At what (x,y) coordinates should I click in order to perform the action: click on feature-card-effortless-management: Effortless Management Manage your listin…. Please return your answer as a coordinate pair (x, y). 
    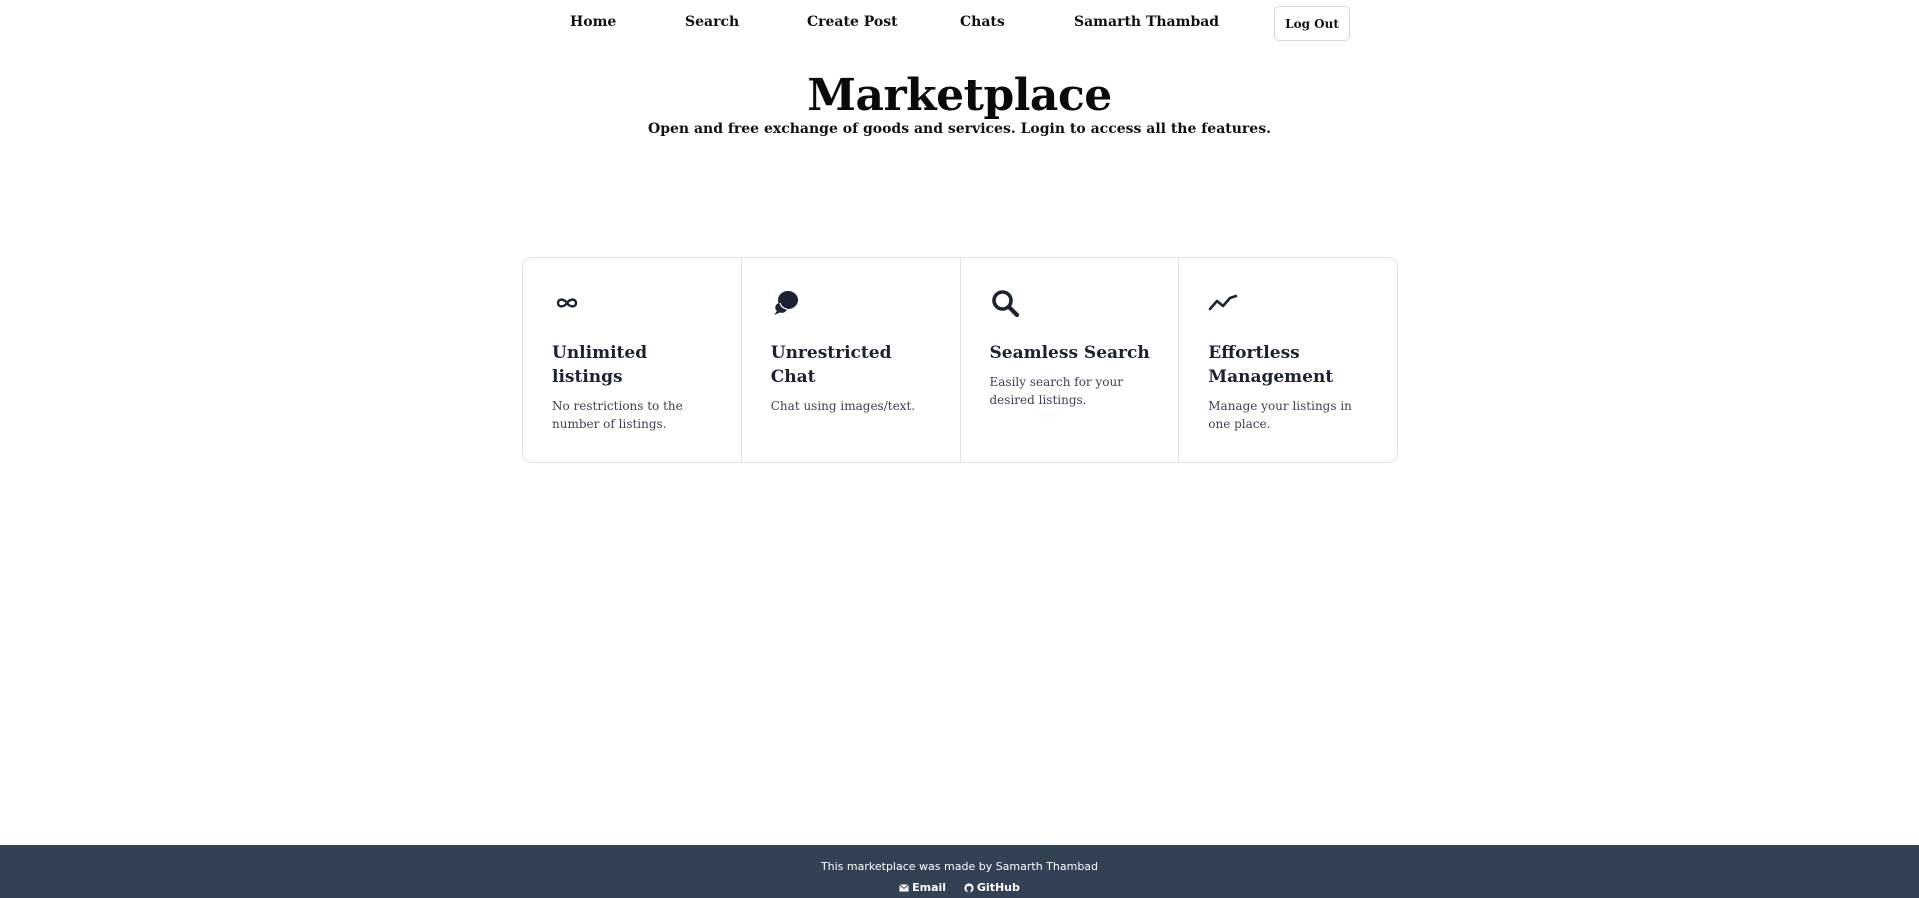
    Looking at the image, I should click on (1288, 360).